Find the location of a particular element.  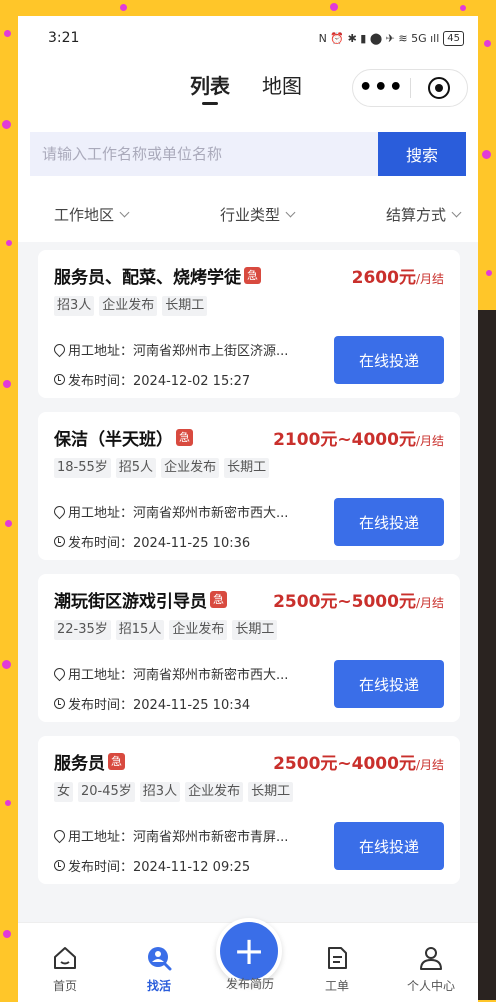

search-bar: 搜索 is located at coordinates (248, 151).